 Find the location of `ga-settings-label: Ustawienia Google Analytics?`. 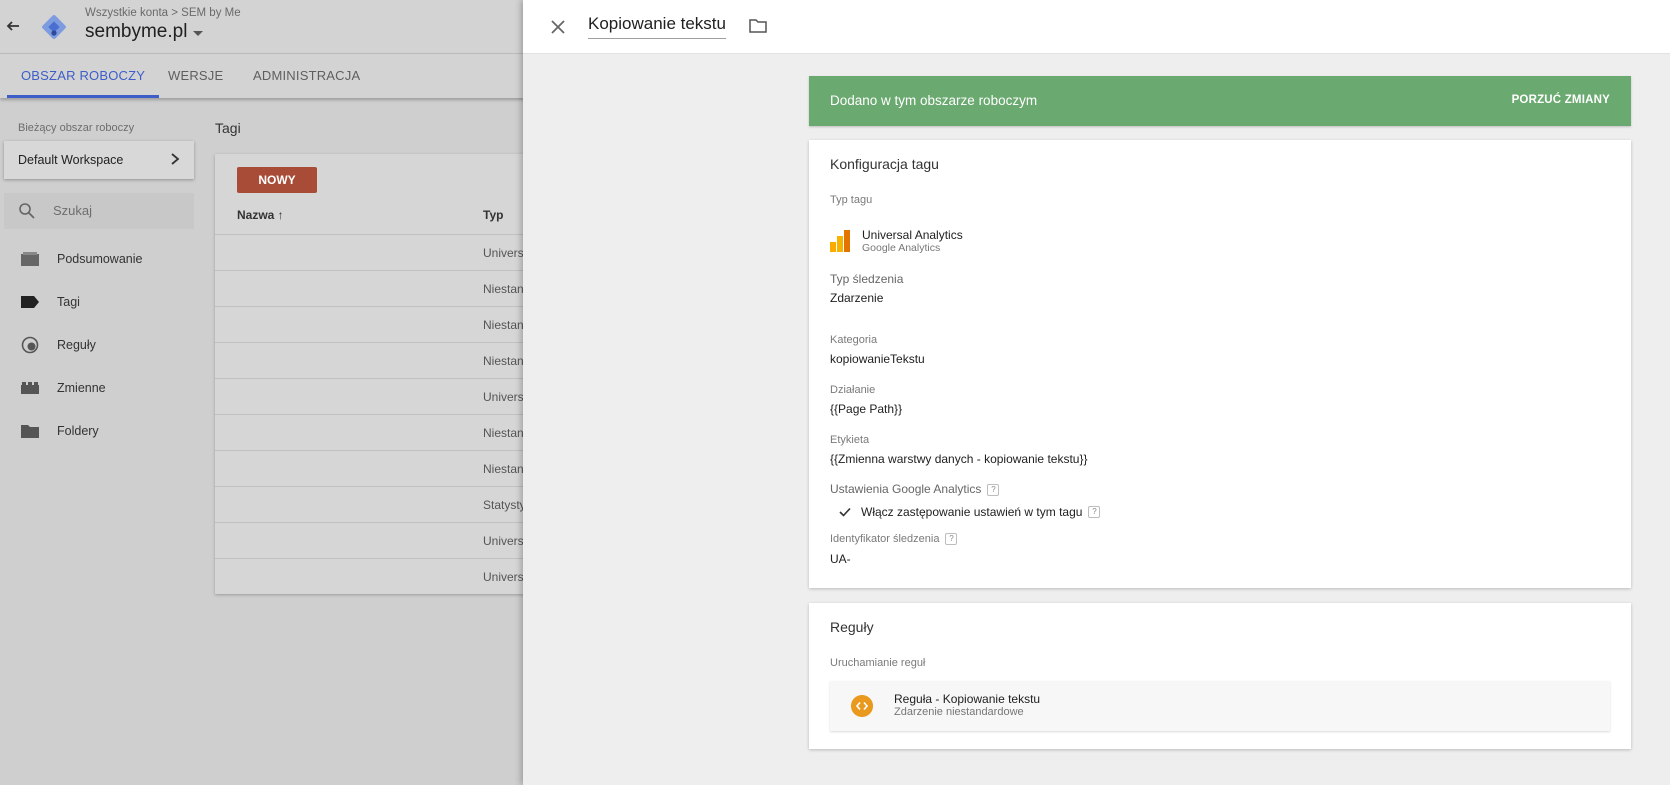

ga-settings-label: Ustawienia Google Analytics? is located at coordinates (915, 489).